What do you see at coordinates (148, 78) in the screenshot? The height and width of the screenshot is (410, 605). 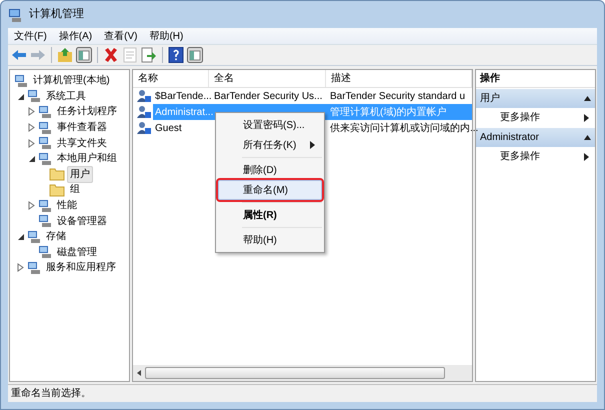 I see `column-header: 名称` at bounding box center [148, 78].